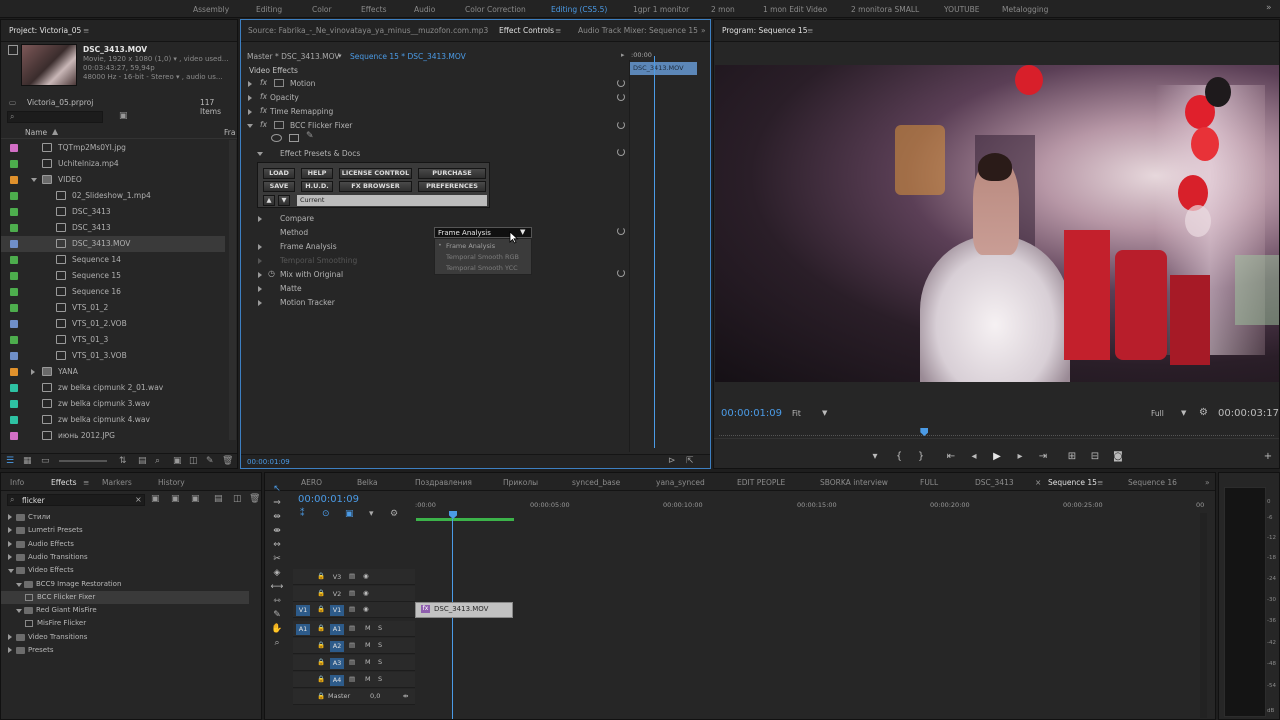 This screenshot has width=1280, height=720. What do you see at coordinates (354, 663) in the screenshot?
I see `track-header-a3: 🔒 A3 ▤ M S` at bounding box center [354, 663].